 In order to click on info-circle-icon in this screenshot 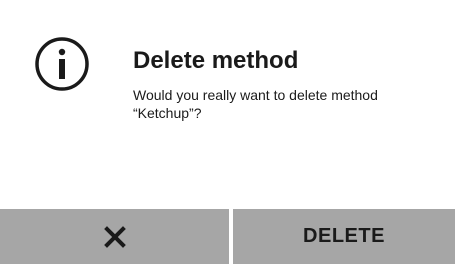, I will do `click(62, 64)`.